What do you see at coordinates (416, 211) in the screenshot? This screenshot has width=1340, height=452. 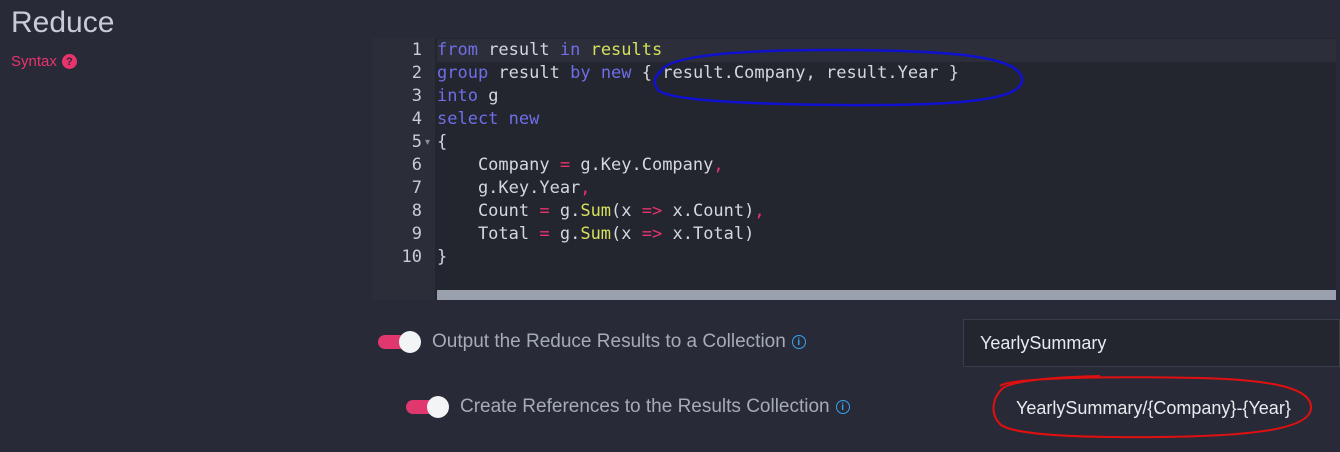 I see `line-number: 8` at bounding box center [416, 211].